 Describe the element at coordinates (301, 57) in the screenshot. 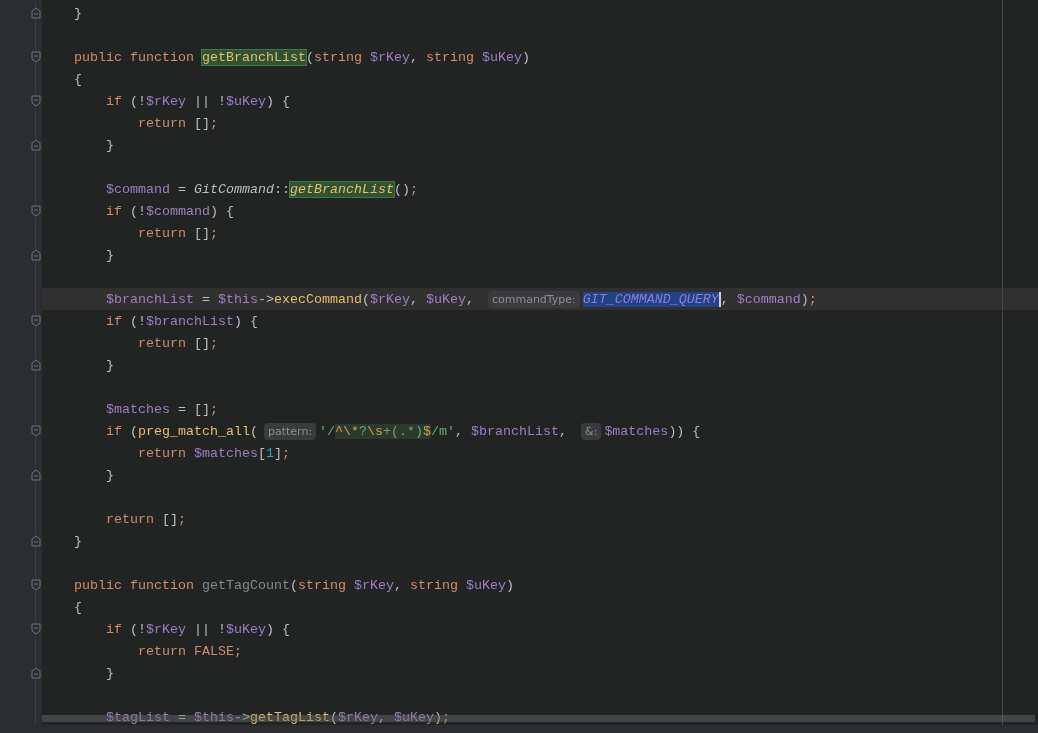

I see `code-line: public function getBranchList(string $rKey, string $uKey)` at that location.